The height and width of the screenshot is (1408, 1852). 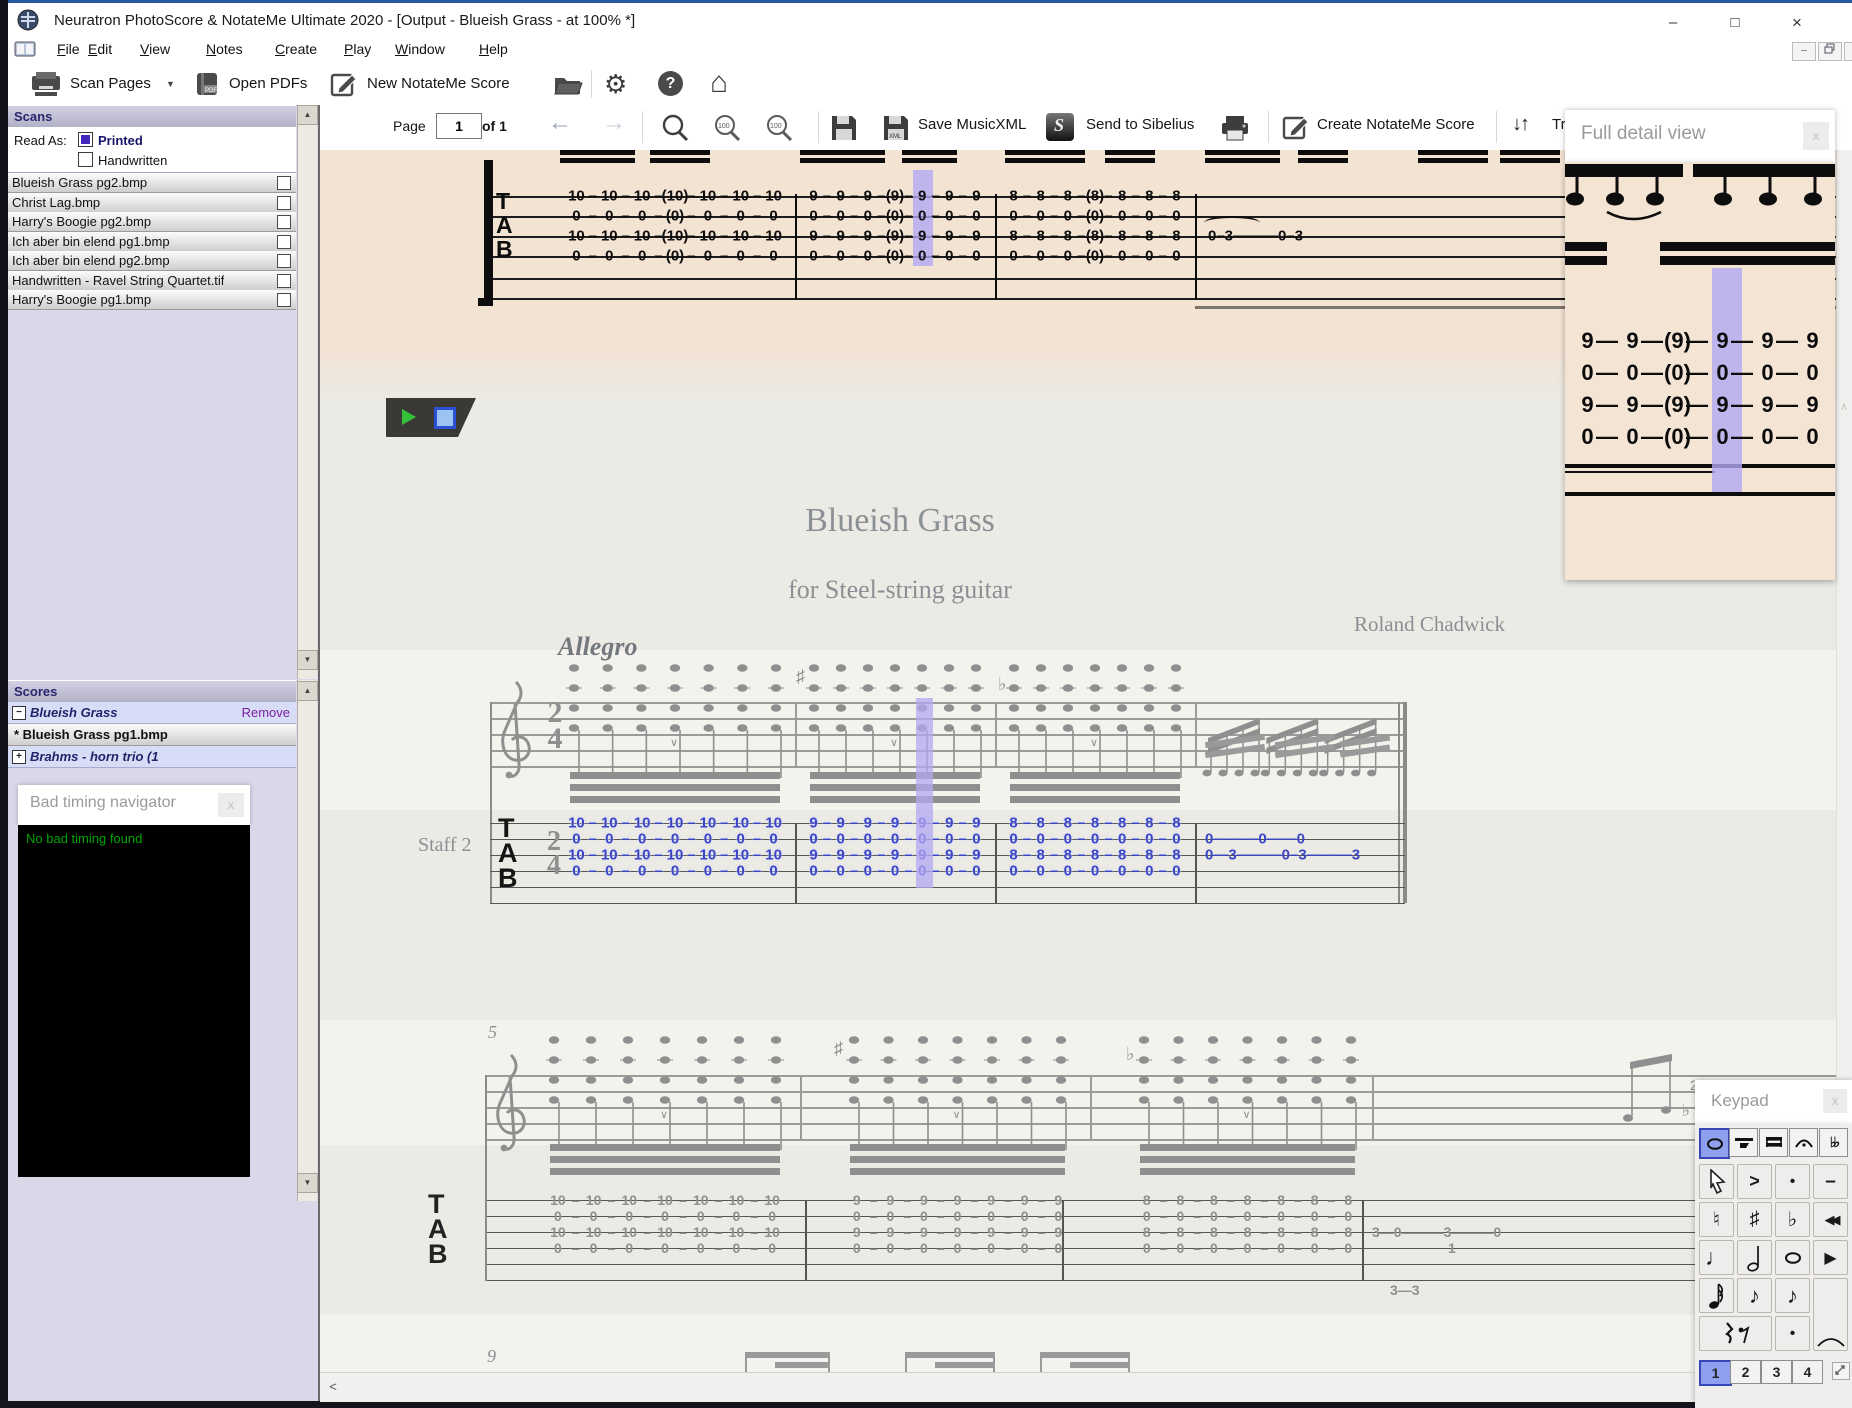 What do you see at coordinates (208, 84) in the screenshot?
I see `open-pdfs-icon: PDF` at bounding box center [208, 84].